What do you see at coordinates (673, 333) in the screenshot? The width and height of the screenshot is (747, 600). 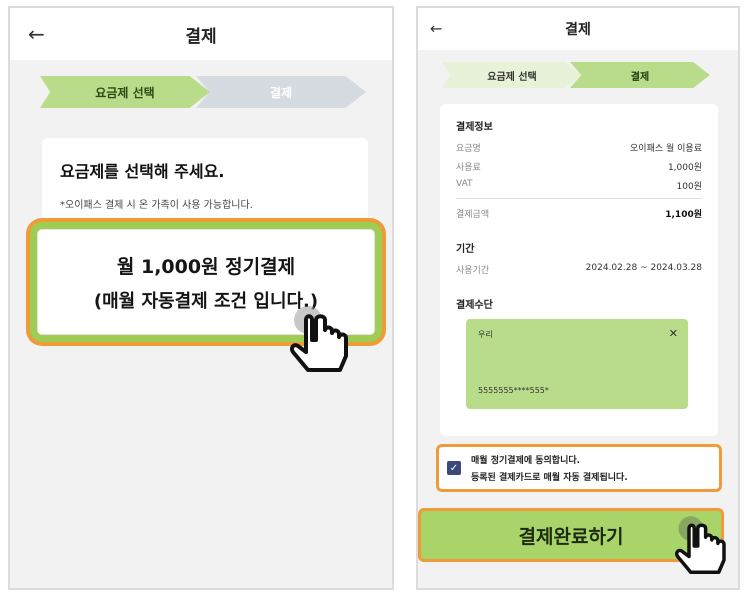 I see `close-icon: ✕` at bounding box center [673, 333].